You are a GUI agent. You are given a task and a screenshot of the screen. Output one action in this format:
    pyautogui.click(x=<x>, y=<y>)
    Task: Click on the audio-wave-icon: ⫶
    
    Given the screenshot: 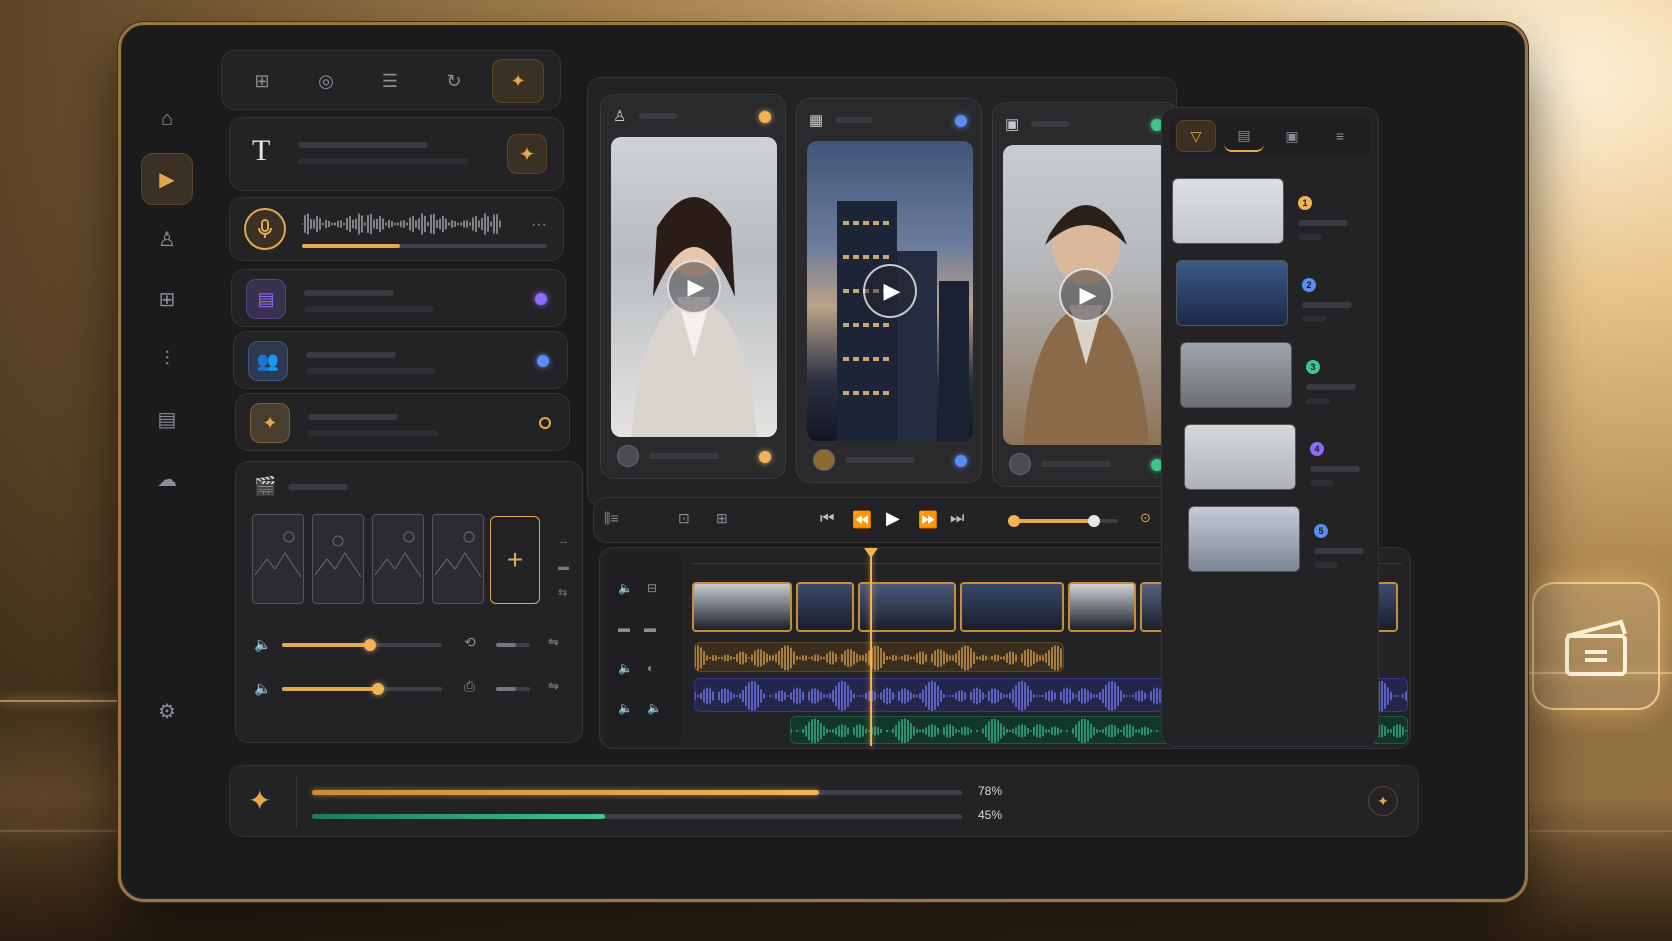 What is the action you would take?
    pyautogui.click(x=167, y=358)
    